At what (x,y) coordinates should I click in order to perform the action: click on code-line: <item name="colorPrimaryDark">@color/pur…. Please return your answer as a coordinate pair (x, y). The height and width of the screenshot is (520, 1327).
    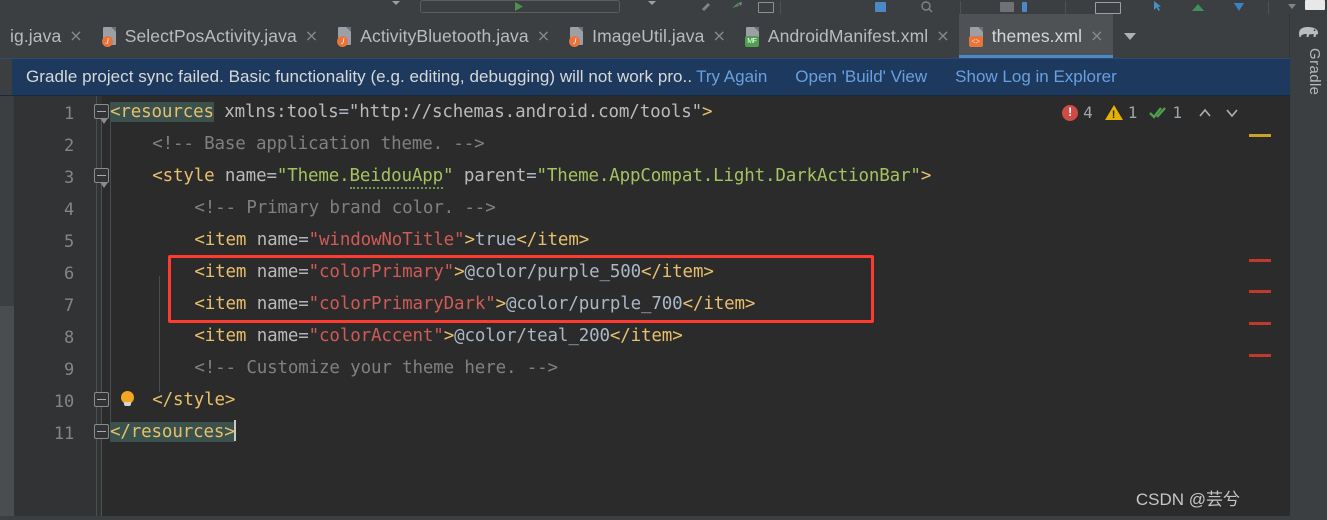
    Looking at the image, I should click on (474, 304).